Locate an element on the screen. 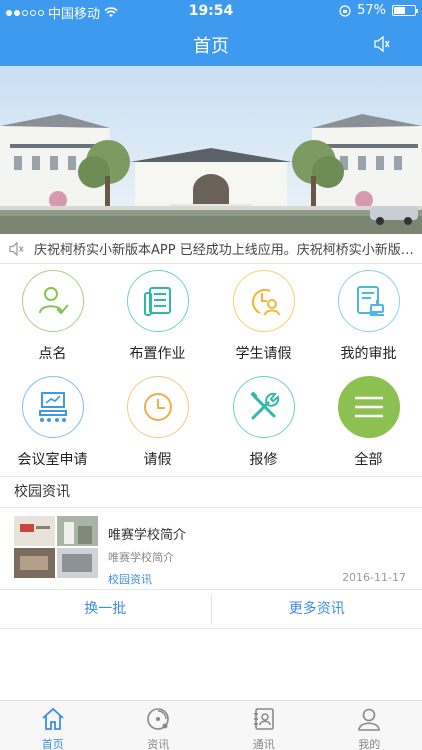 The height and width of the screenshot is (750, 422). tab-home: 首页 is located at coordinates (53, 725).